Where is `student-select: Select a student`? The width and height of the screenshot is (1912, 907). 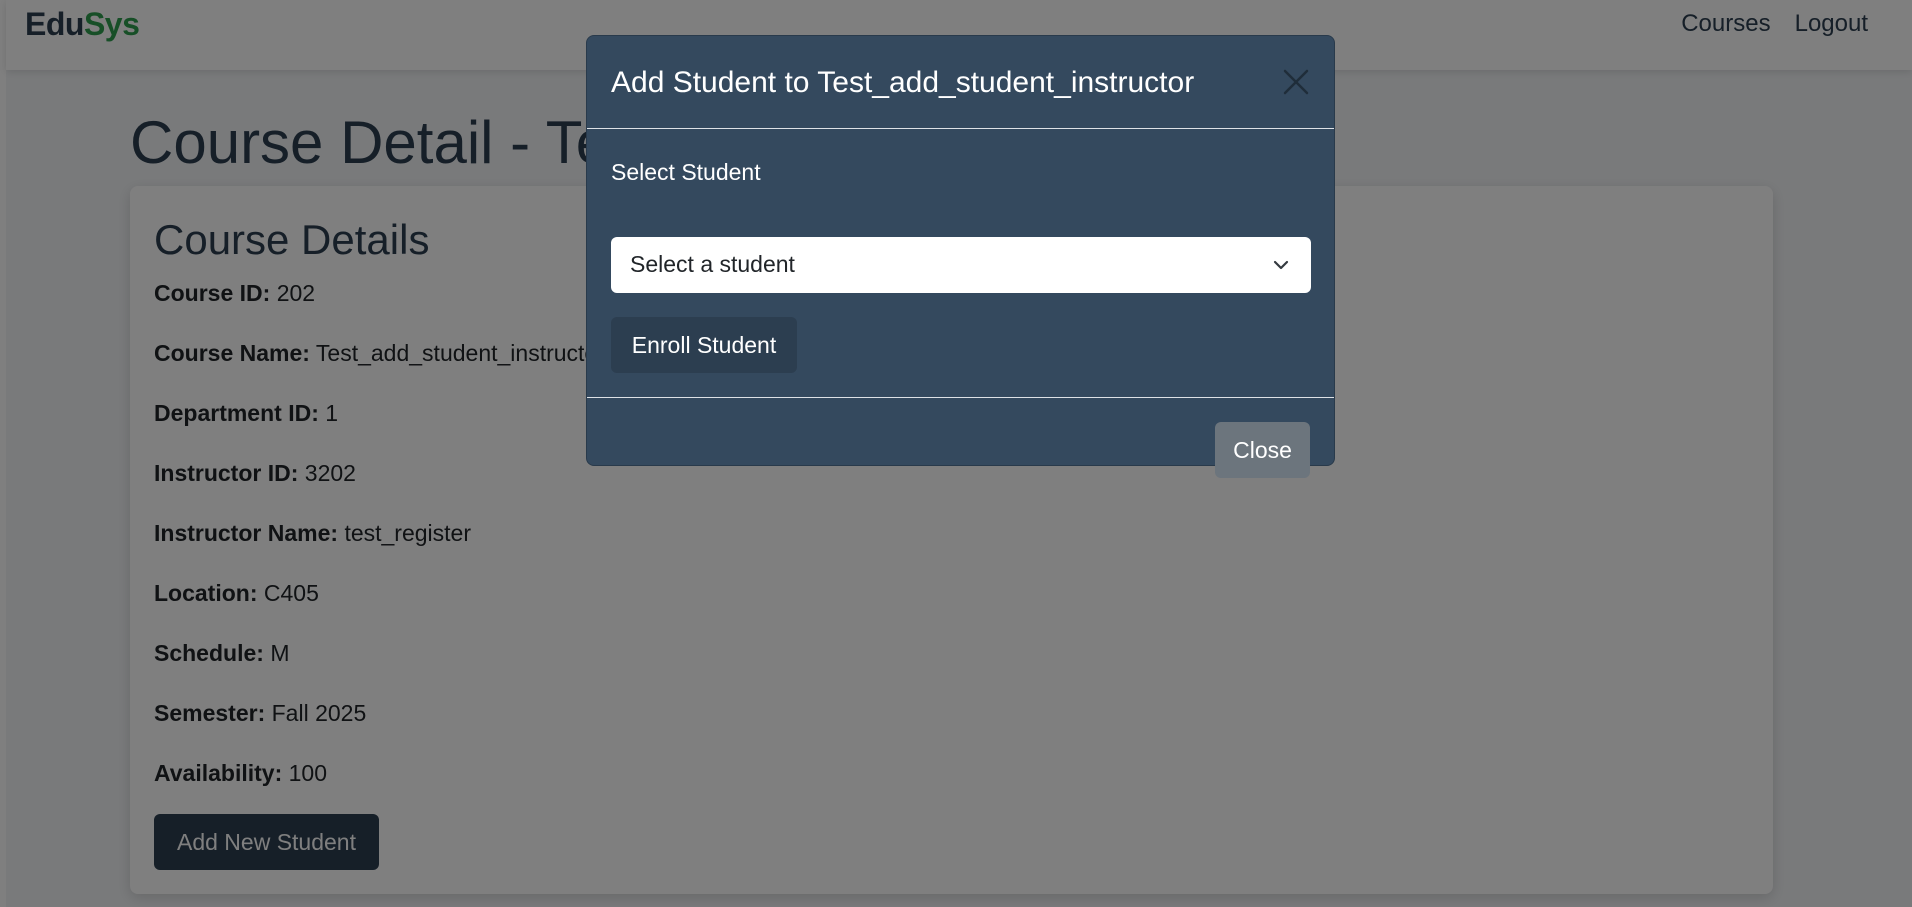
student-select: Select a student is located at coordinates (961, 265).